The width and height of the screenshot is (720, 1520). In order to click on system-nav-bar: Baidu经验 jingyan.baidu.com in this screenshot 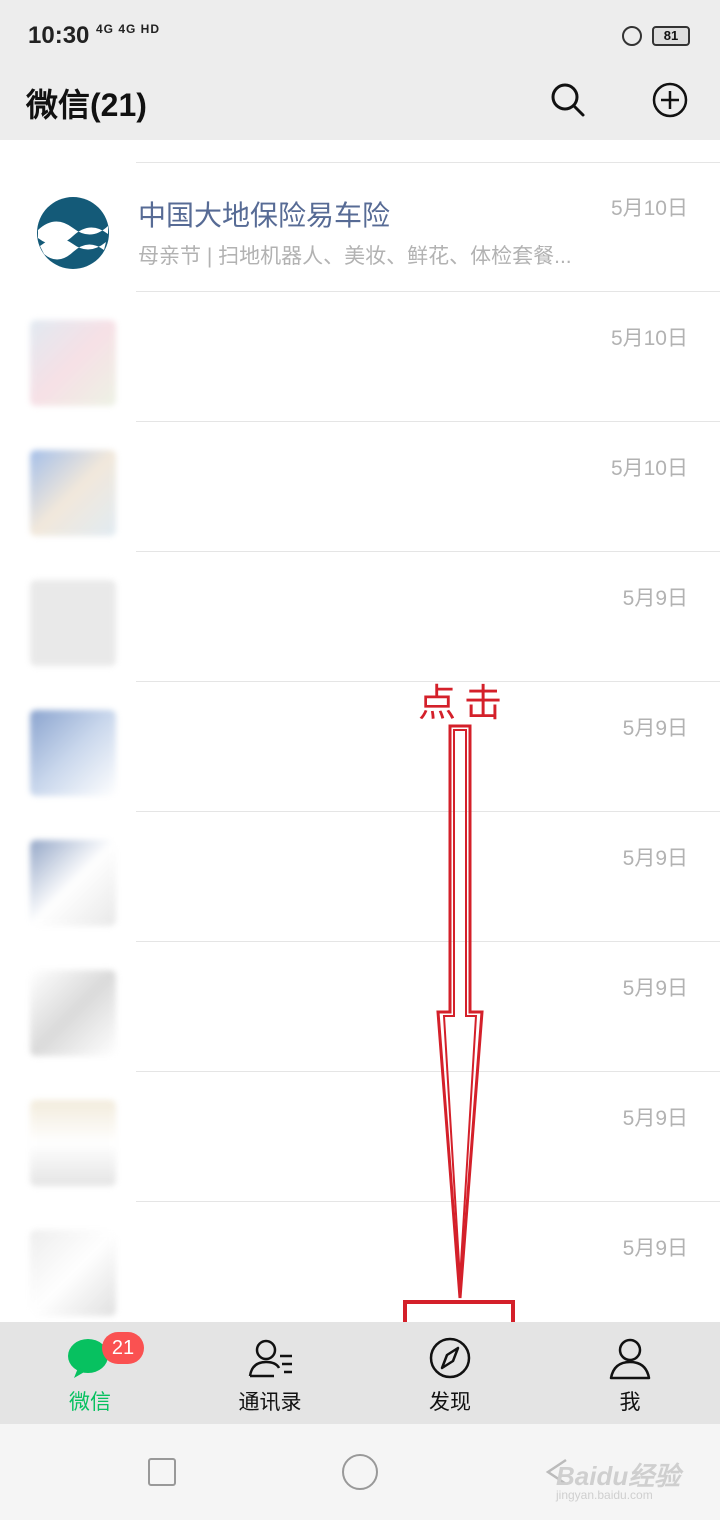, I will do `click(360, 1472)`.